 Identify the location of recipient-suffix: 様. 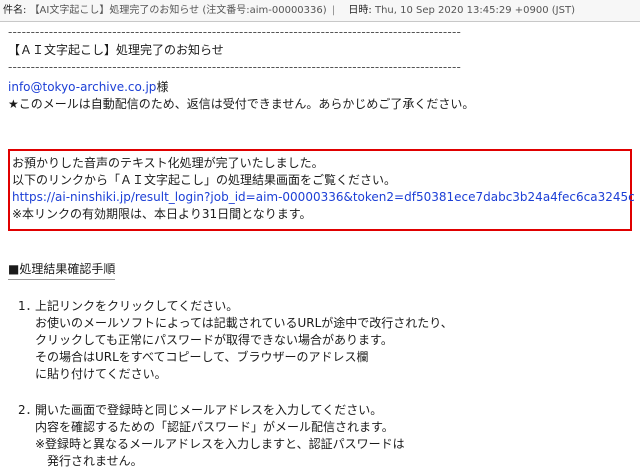
(162, 87).